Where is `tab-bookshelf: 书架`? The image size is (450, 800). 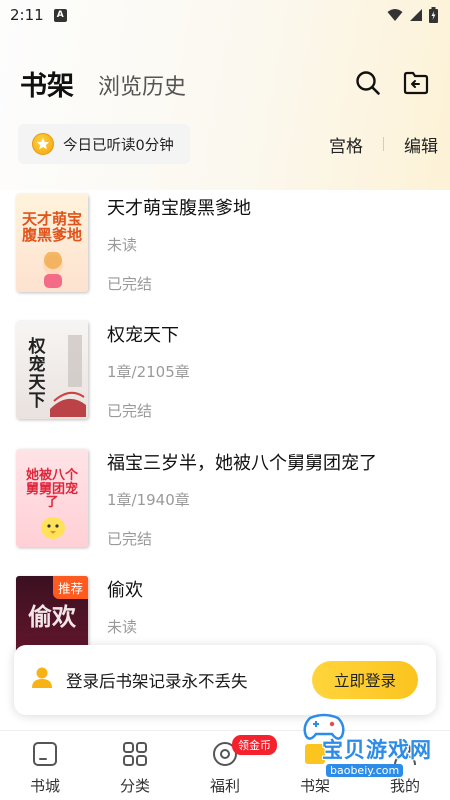
tab-bookshelf: 书架 is located at coordinates (47, 83).